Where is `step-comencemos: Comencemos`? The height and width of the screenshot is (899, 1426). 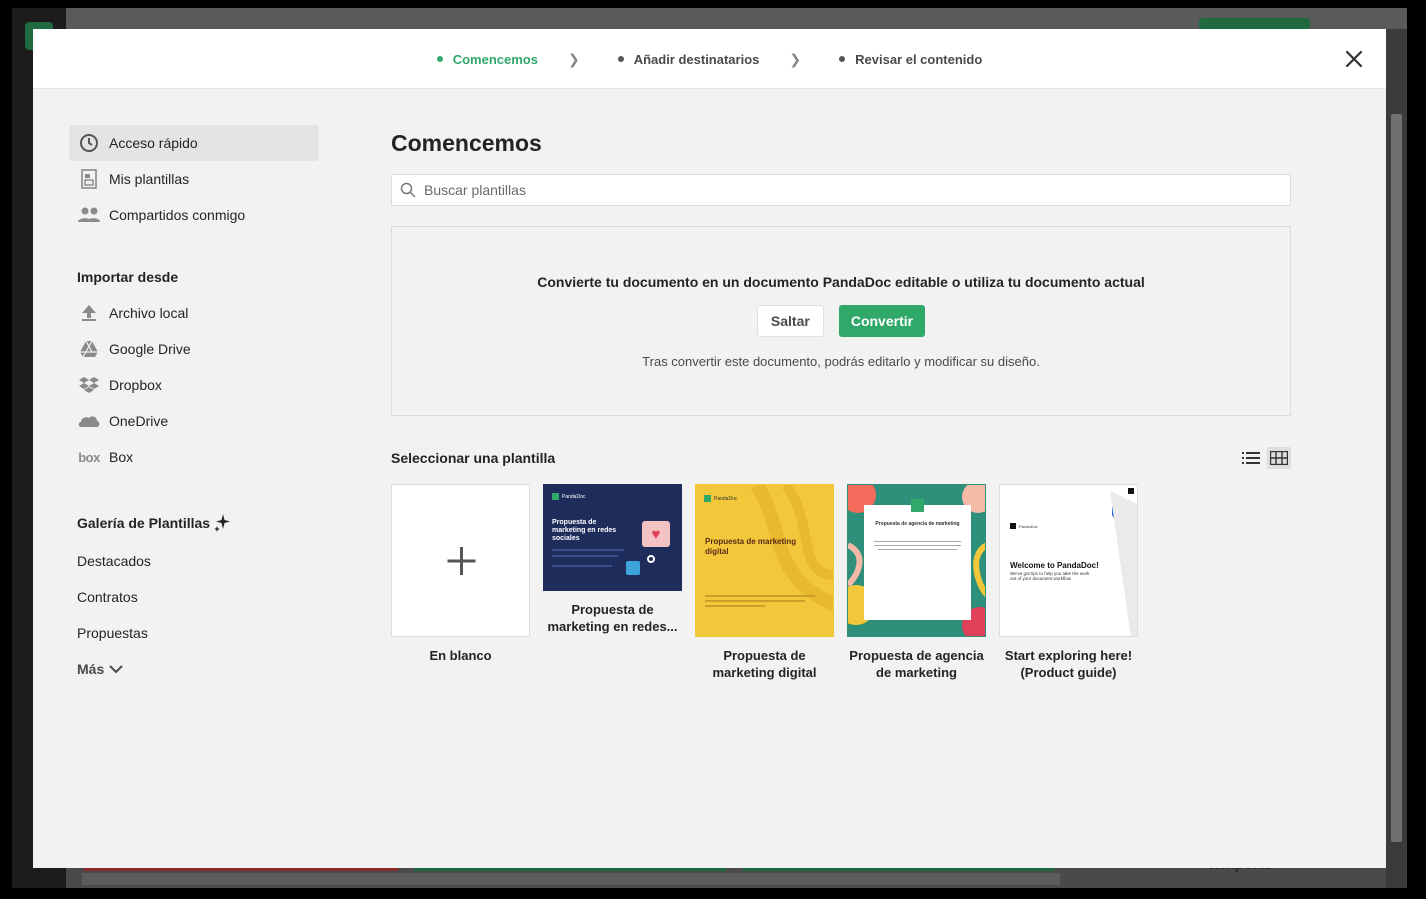 step-comencemos: Comencemos is located at coordinates (487, 59).